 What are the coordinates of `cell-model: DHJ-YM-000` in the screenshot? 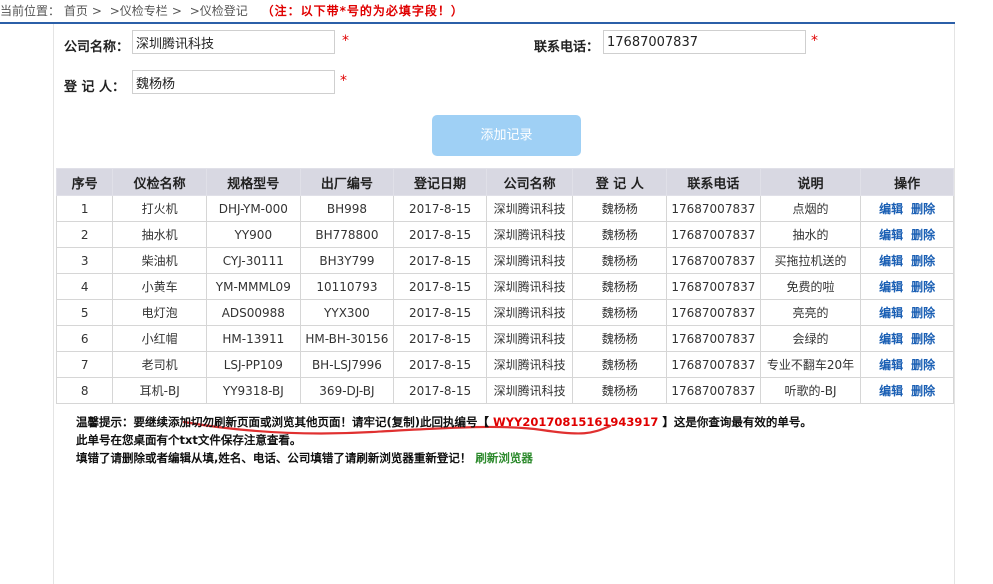 It's located at (253, 208).